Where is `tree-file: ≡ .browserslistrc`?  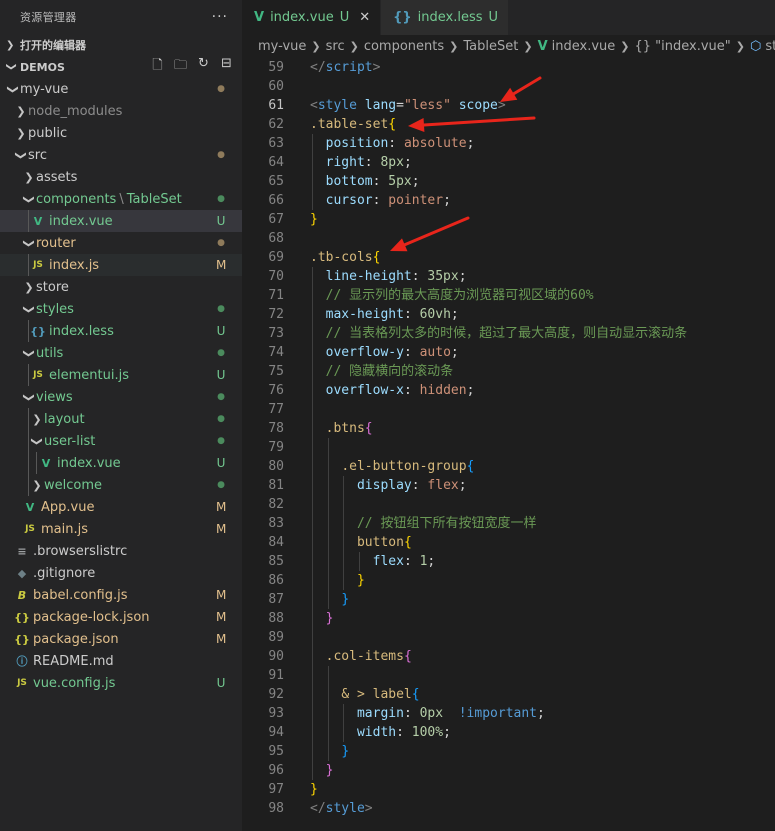 tree-file: ≡ .browserslistrc is located at coordinates (121, 551).